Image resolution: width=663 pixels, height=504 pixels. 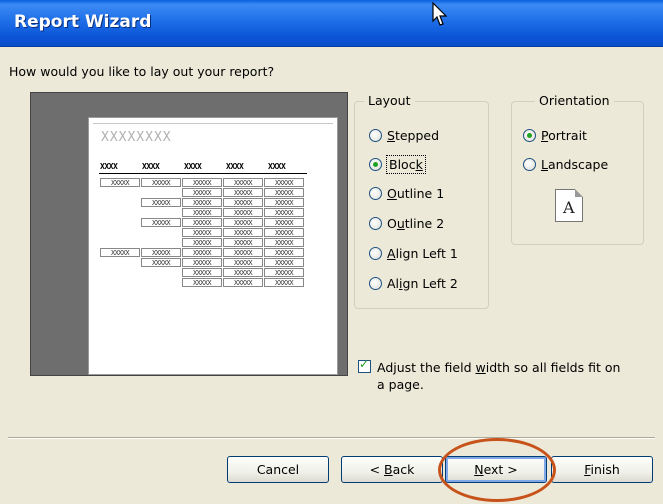 I want to click on portrait-page-icon: A, so click(x=569, y=205).